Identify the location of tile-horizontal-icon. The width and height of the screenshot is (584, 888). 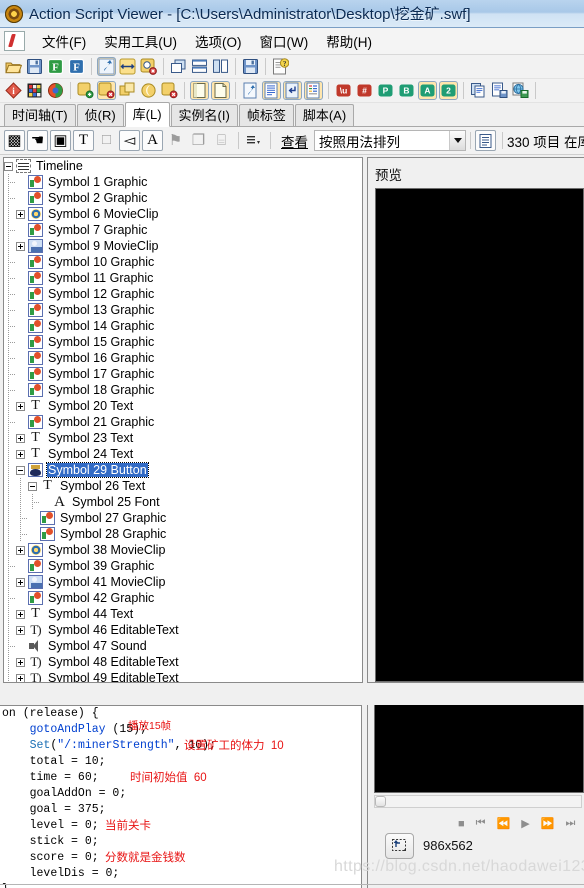
(199, 66).